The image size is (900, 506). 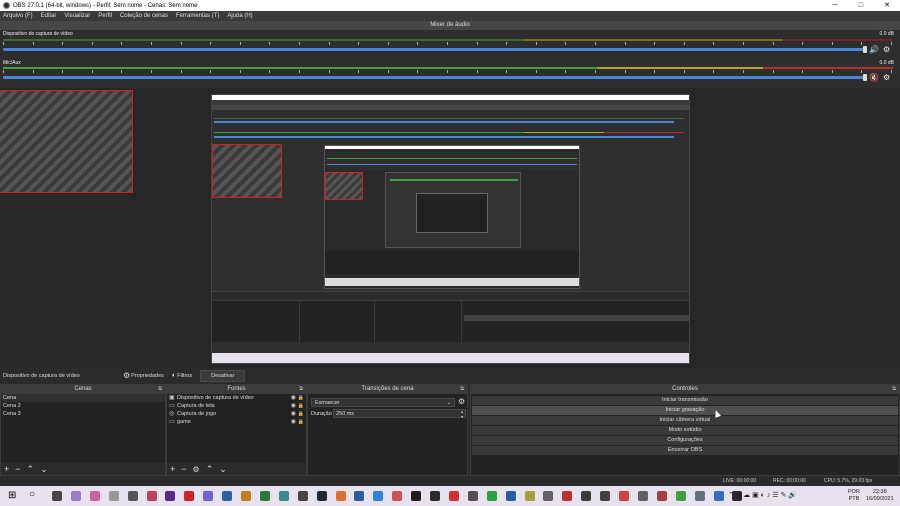 I want to click on source-item: ▭ game ◉ 🔒, so click(x=236, y=422).